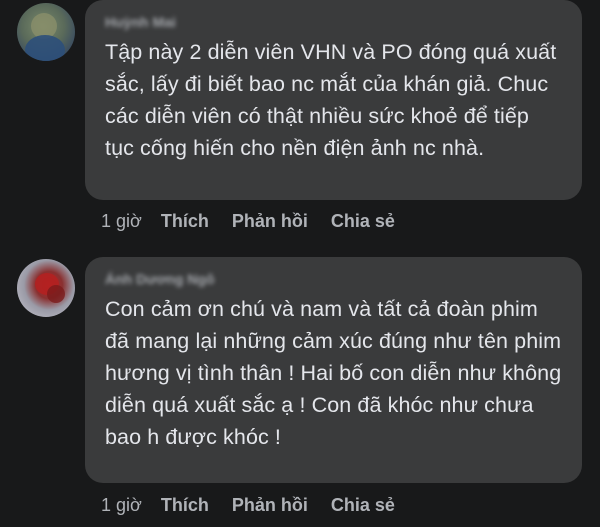 Image resolution: width=600 pixels, height=527 pixels. I want to click on comment-author: Ánh Dương Ngô, so click(334, 279).